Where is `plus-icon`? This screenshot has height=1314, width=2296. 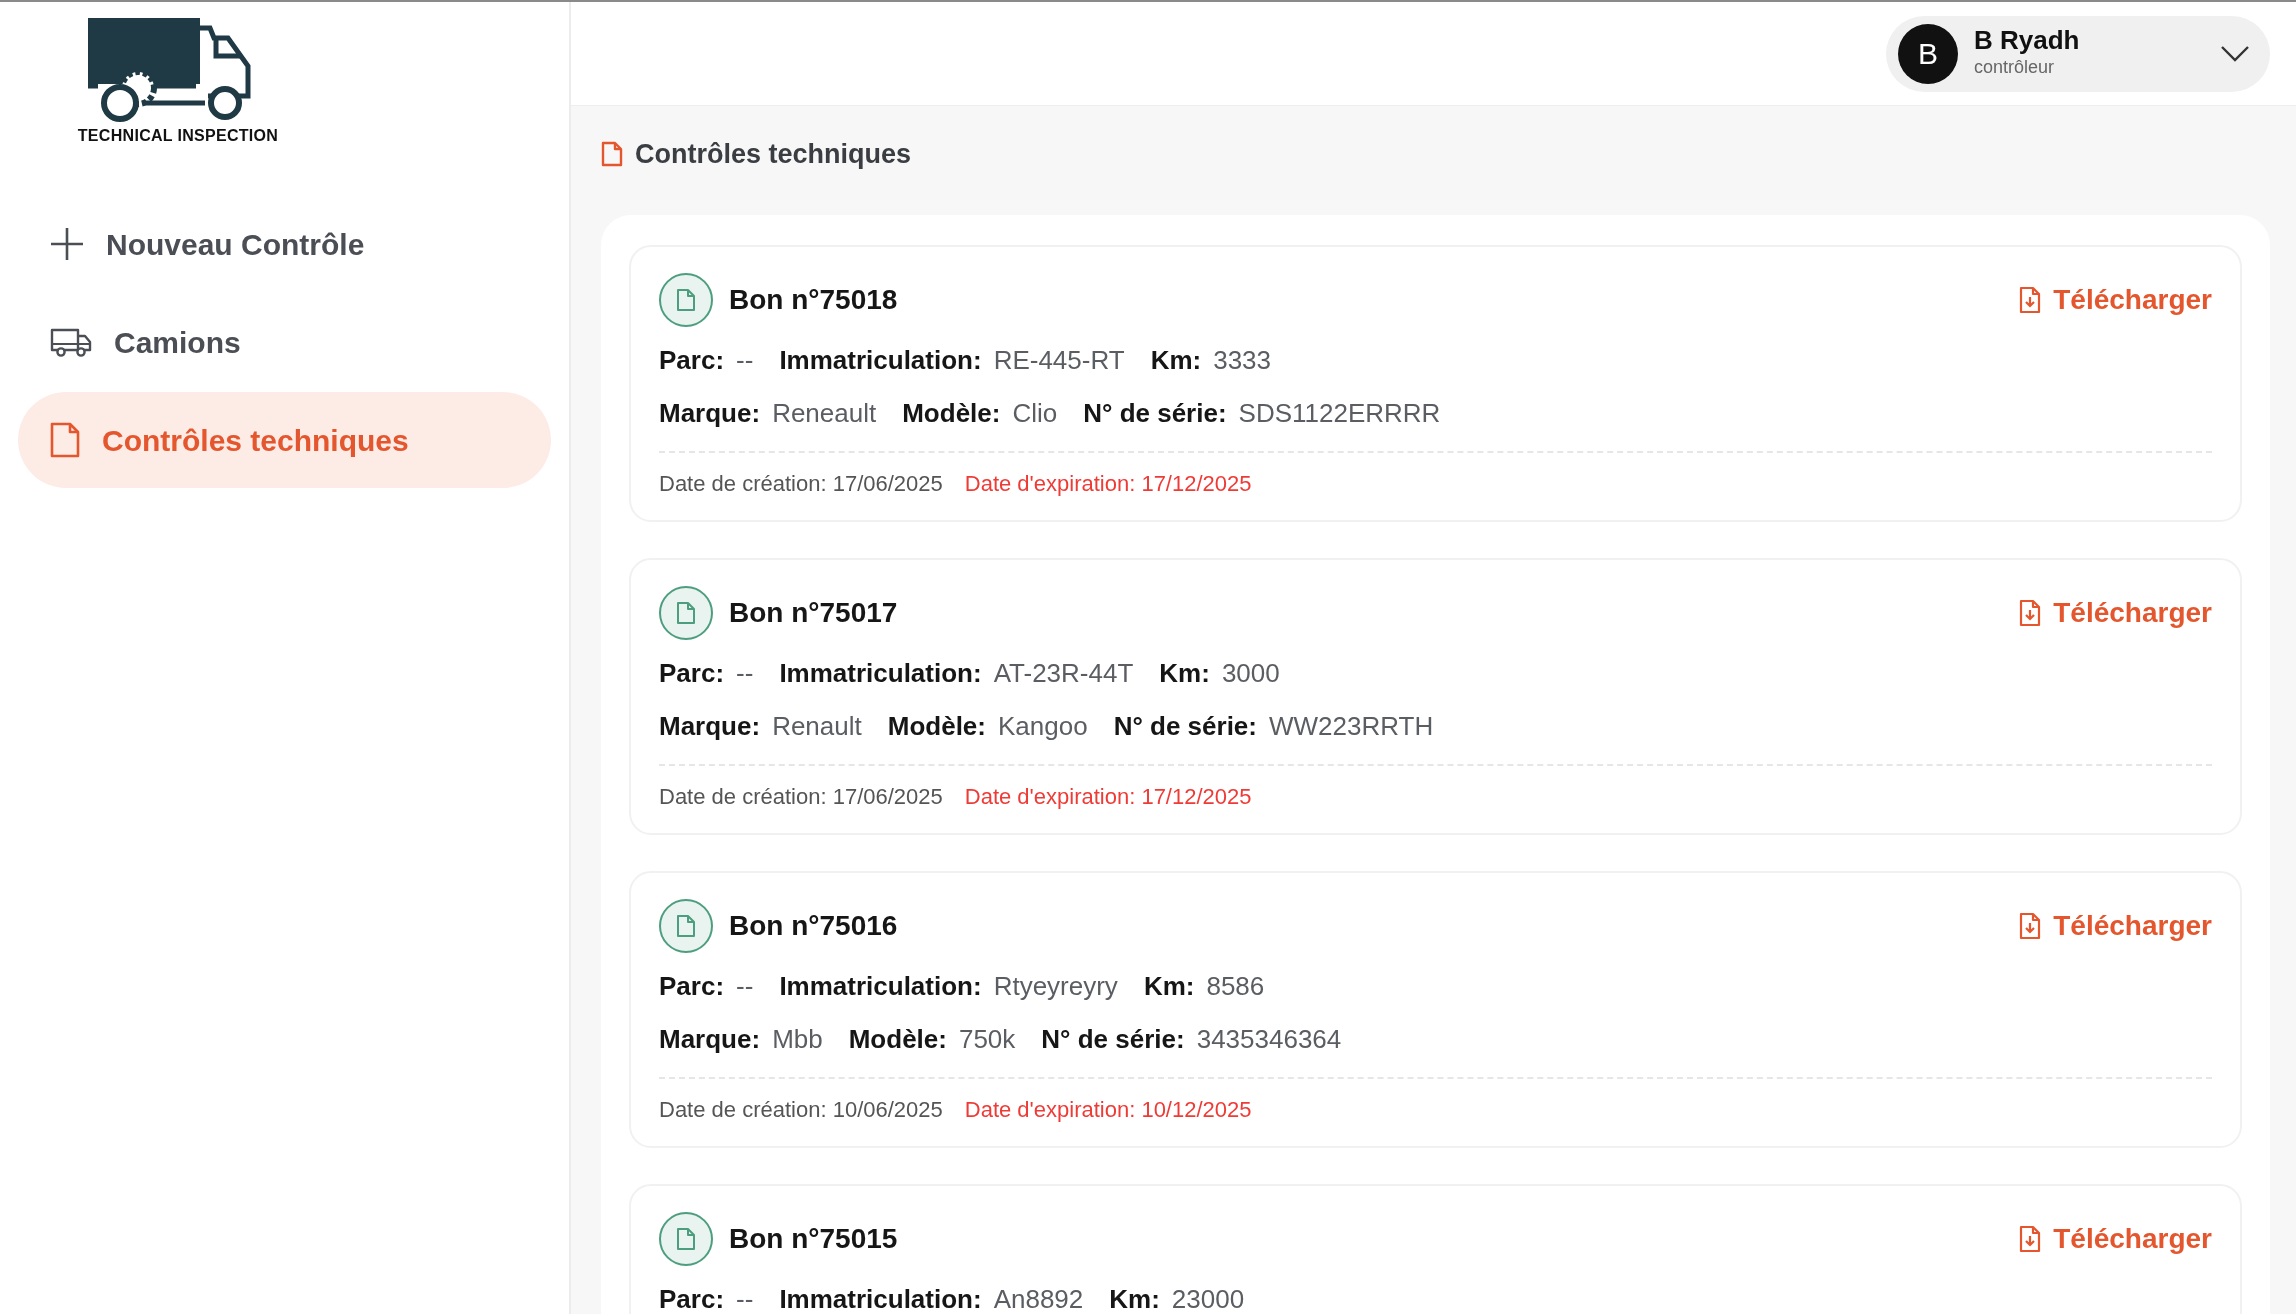 plus-icon is located at coordinates (67, 244).